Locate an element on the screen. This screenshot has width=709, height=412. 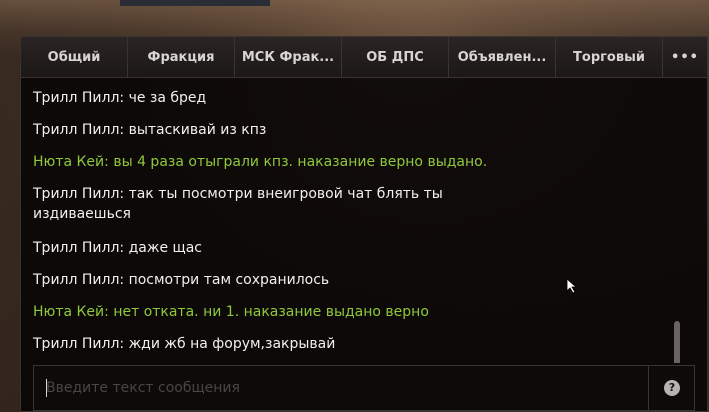
question-circle-icon: ? is located at coordinates (672, 388).